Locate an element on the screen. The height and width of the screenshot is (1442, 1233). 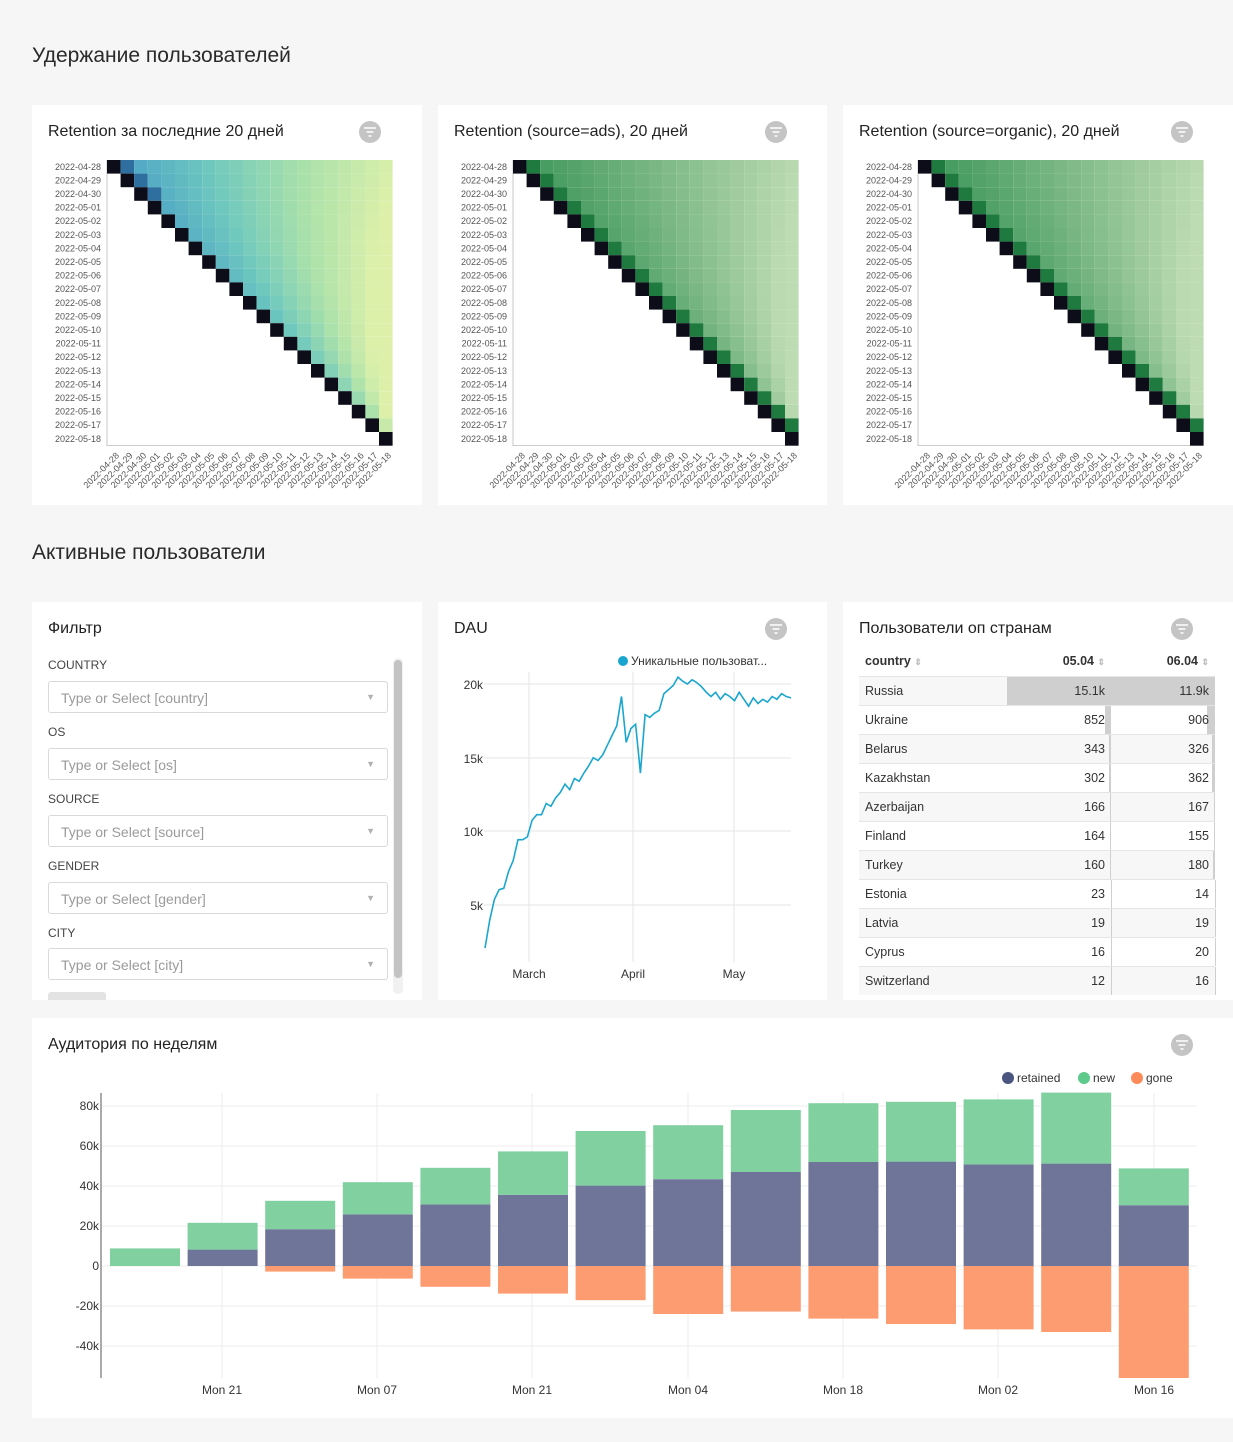
bar-gone is located at coordinates (998, 1298).